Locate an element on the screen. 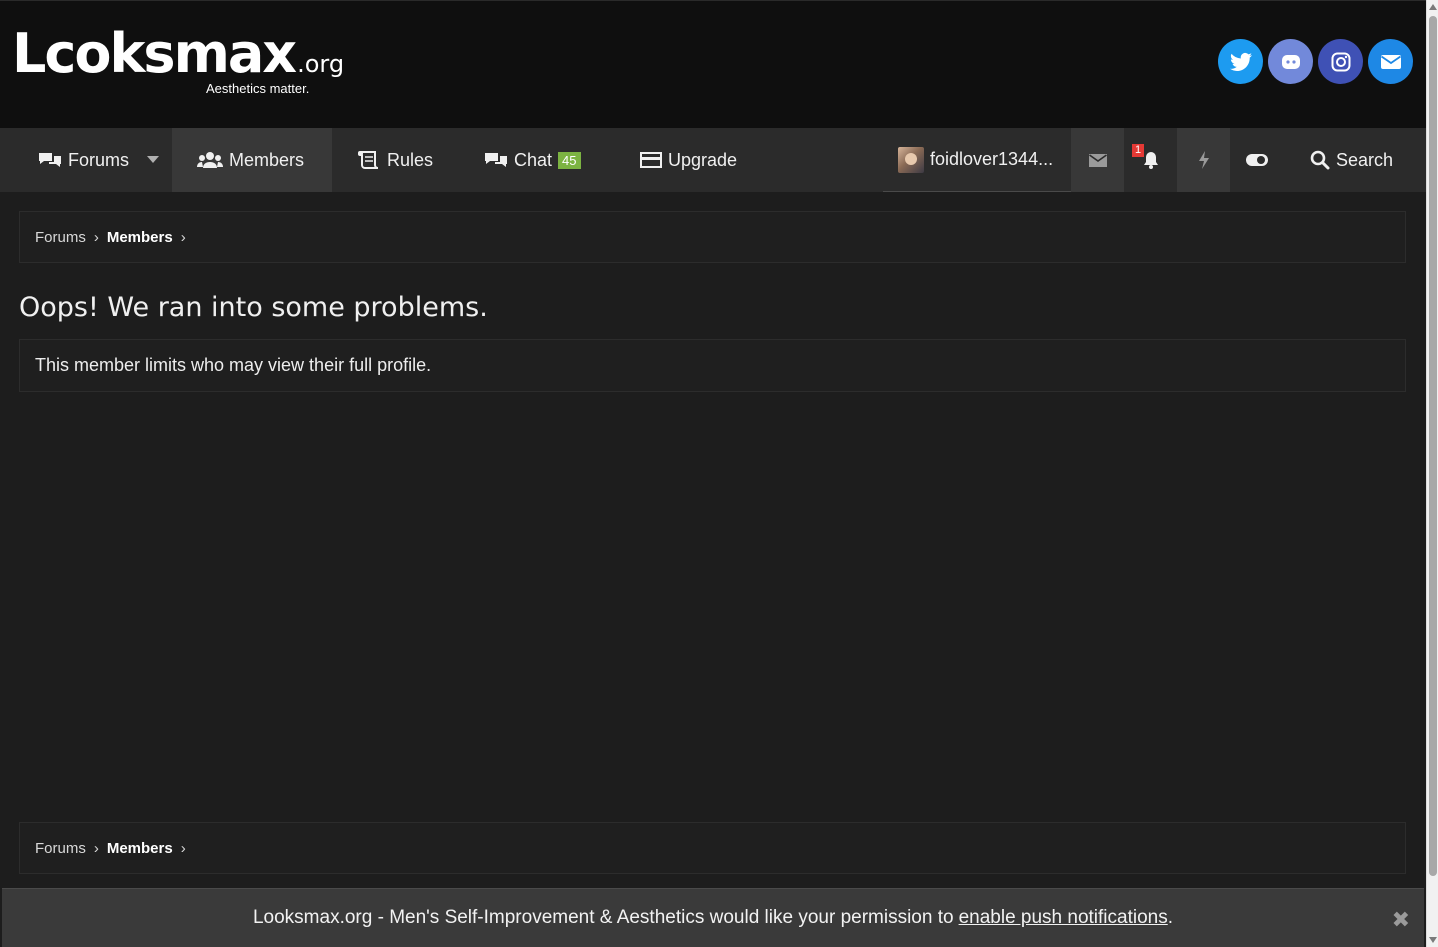 Image resolution: width=1438 pixels, height=947 pixels. email-icon is located at coordinates (1390, 61).